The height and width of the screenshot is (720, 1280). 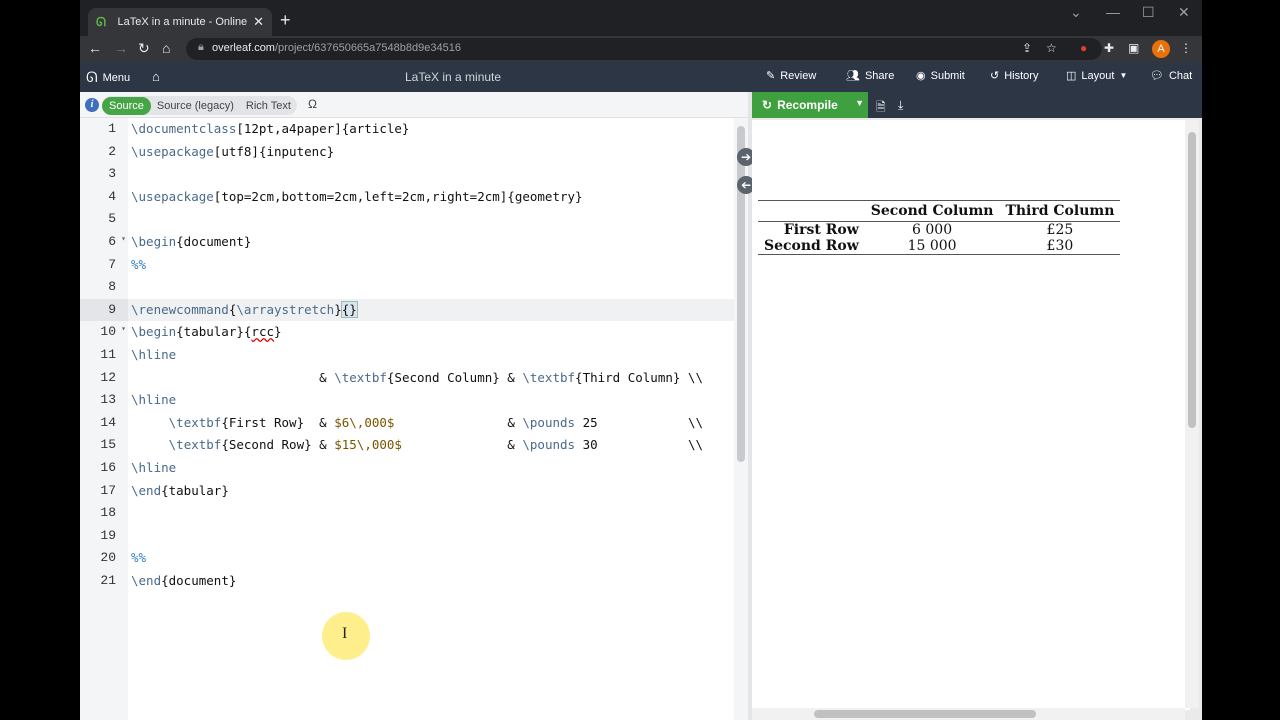 What do you see at coordinates (1113, 12) in the screenshot?
I see `minimize-icon: —` at bounding box center [1113, 12].